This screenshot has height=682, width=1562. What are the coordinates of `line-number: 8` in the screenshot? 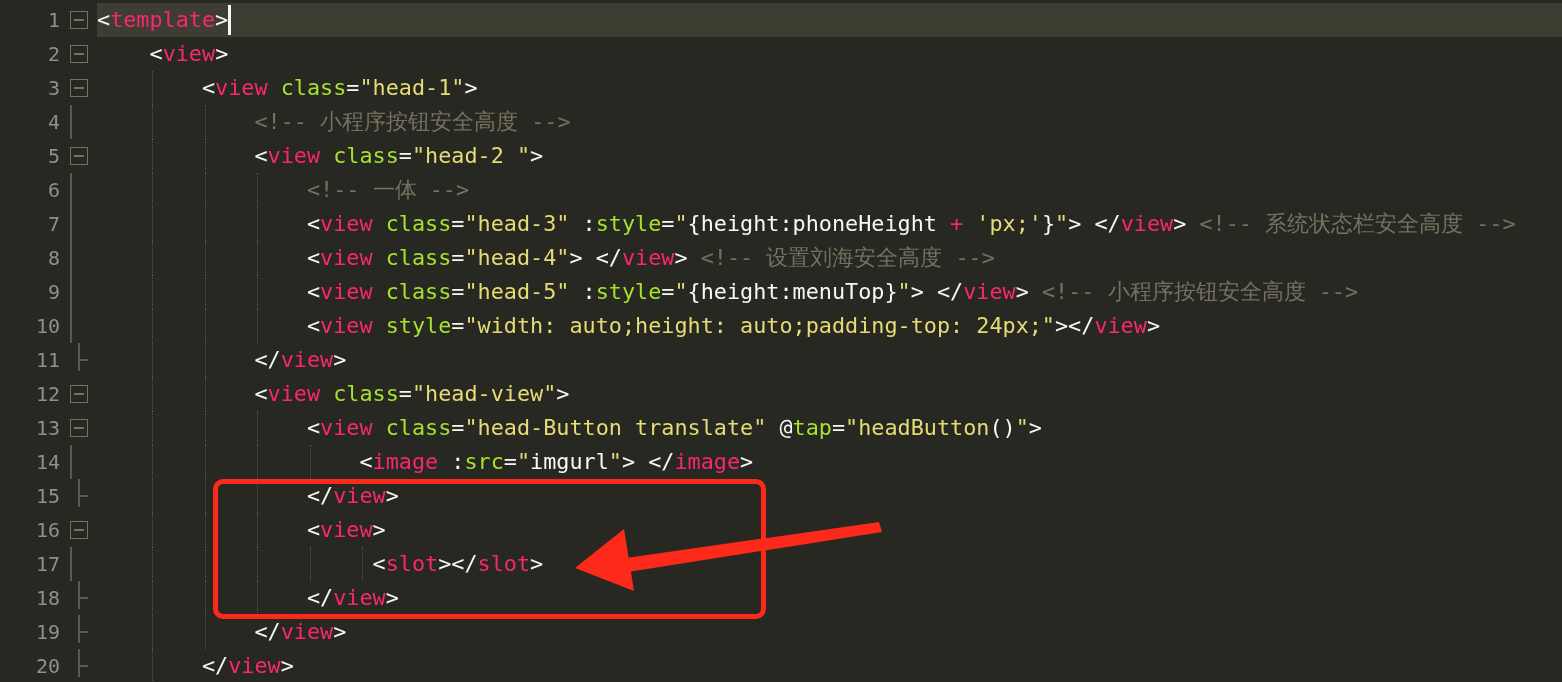 It's located at (53, 258).